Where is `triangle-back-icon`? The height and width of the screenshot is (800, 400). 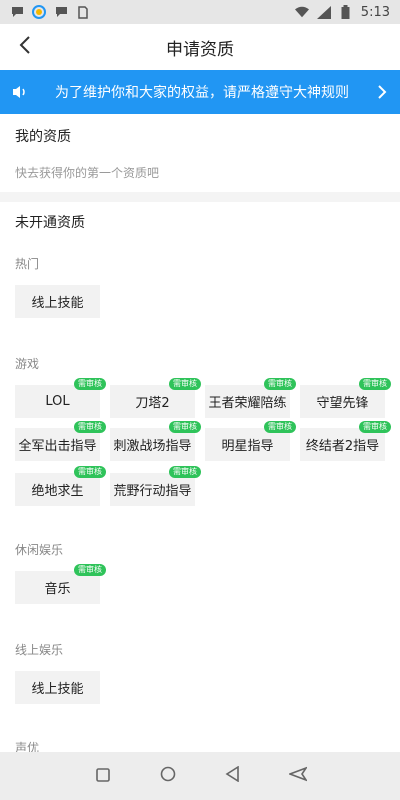
triangle-back-icon is located at coordinates (232, 775).